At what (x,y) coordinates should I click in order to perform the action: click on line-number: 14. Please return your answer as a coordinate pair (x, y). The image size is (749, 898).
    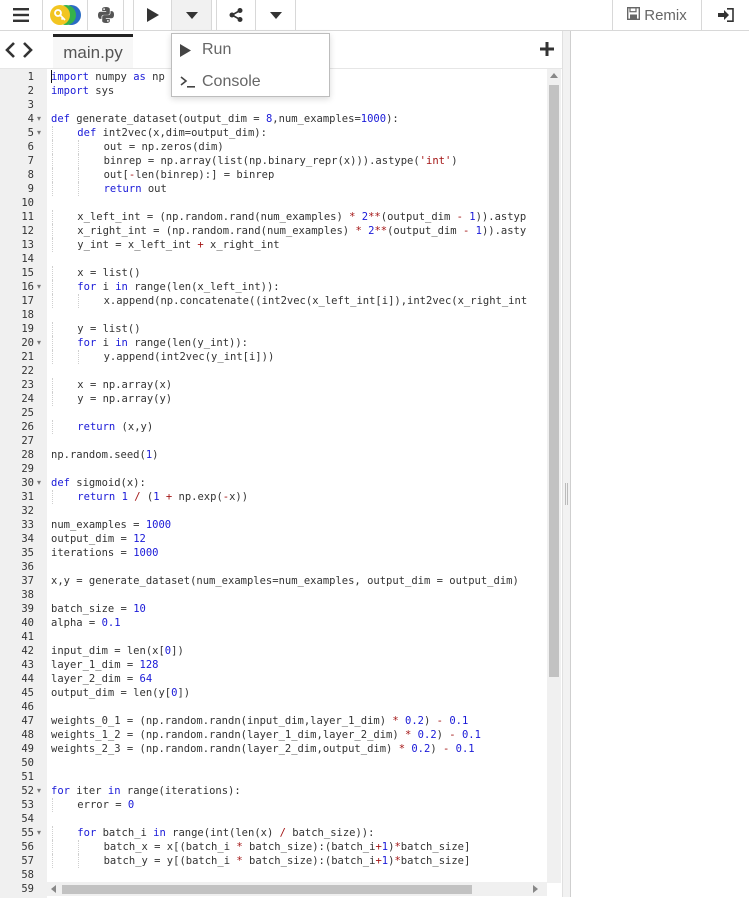
    Looking at the image, I should click on (27, 259).